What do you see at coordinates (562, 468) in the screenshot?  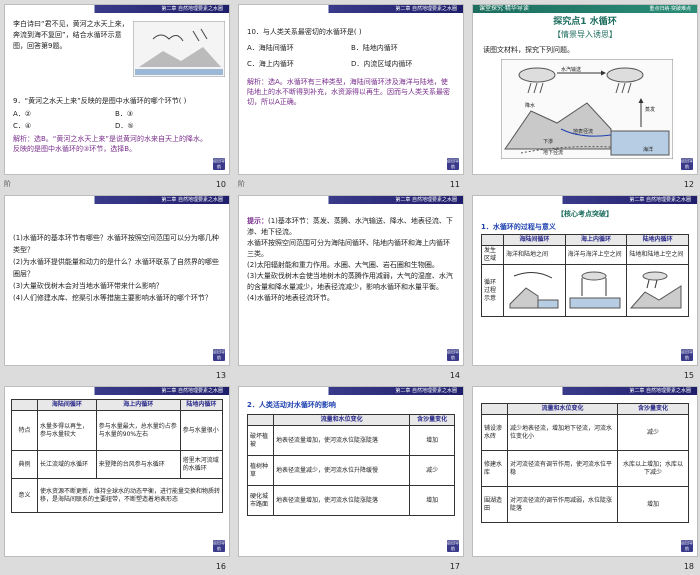 I see `table-cell: 对河流径流有调节作用，使河流水位平稳` at bounding box center [562, 468].